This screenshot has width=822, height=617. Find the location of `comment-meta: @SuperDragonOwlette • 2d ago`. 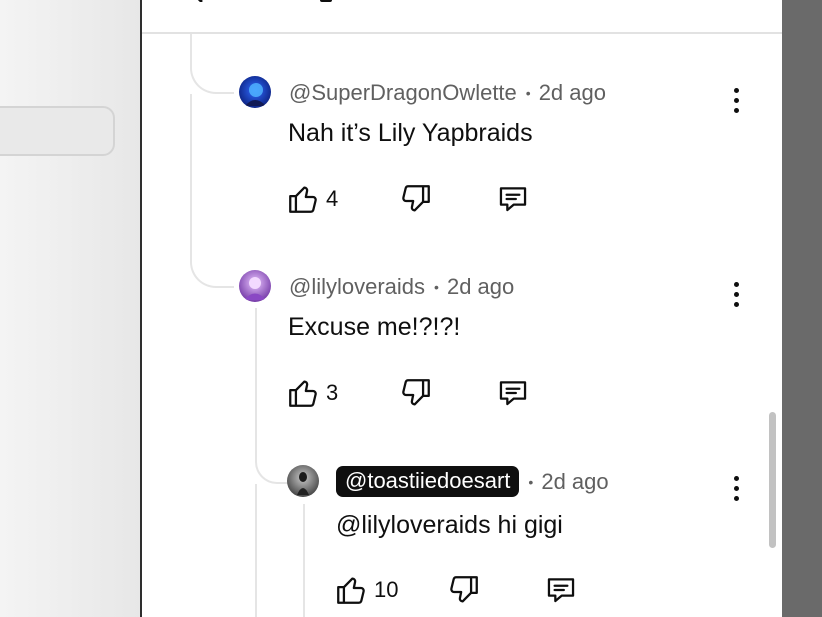

comment-meta: @SuperDragonOwlette • 2d ago is located at coordinates (447, 93).